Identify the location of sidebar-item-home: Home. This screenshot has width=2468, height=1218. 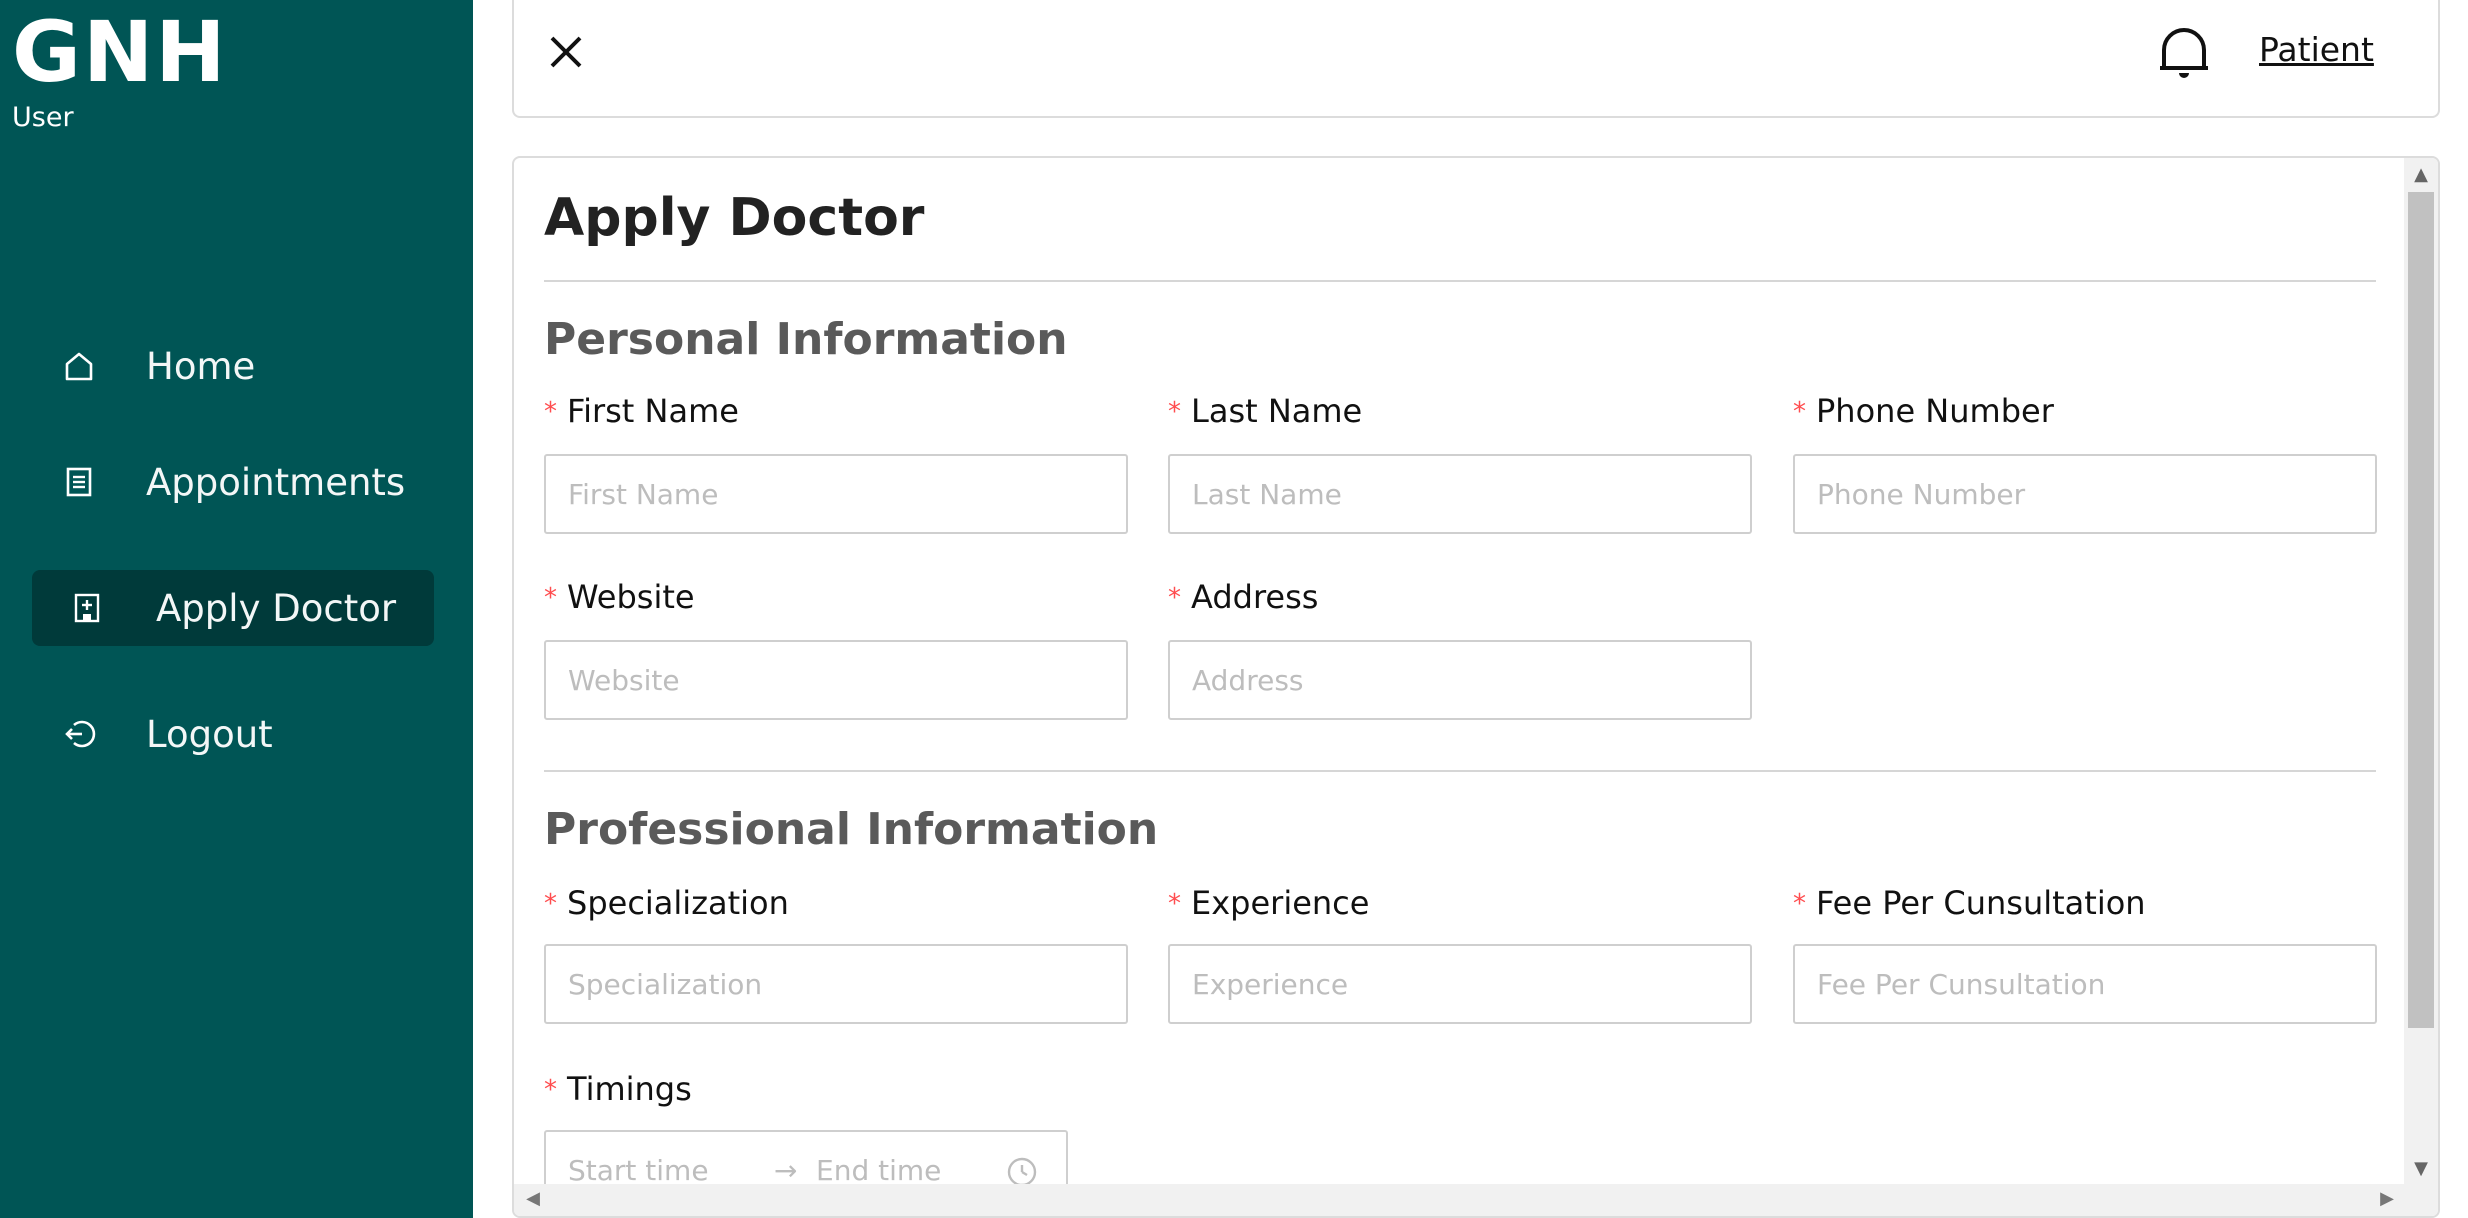
(233, 366).